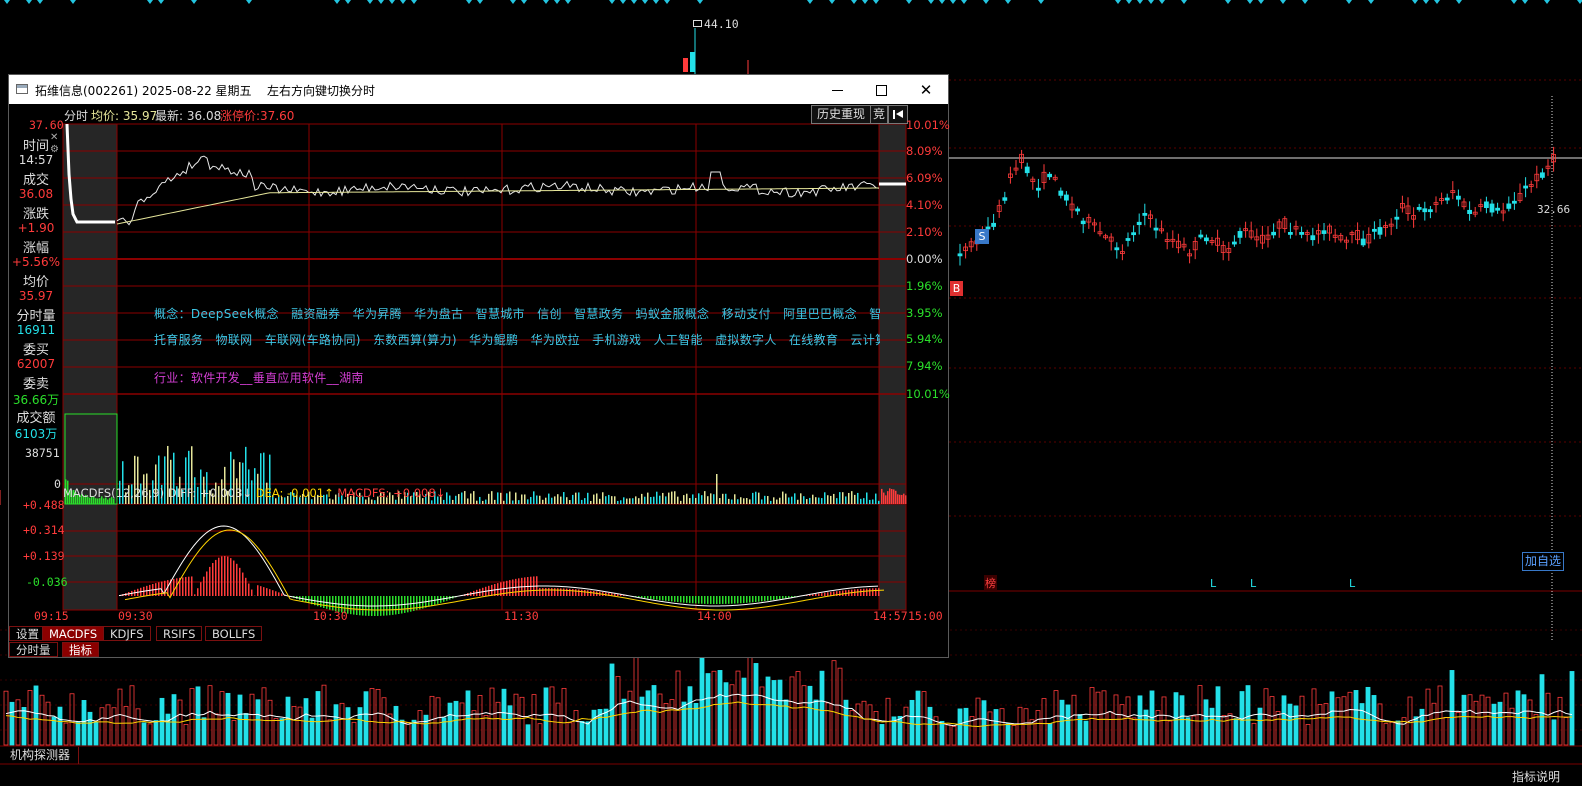  What do you see at coordinates (894, 114) in the screenshot?
I see `skip-back-icon` at bounding box center [894, 114].